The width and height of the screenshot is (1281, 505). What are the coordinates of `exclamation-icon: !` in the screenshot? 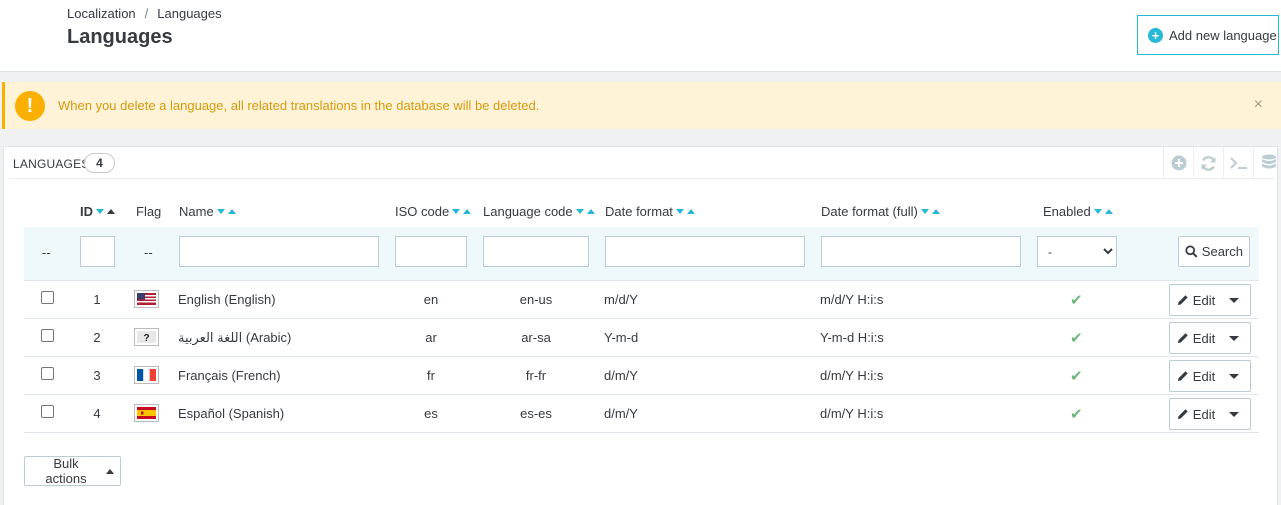 It's located at (30, 106).